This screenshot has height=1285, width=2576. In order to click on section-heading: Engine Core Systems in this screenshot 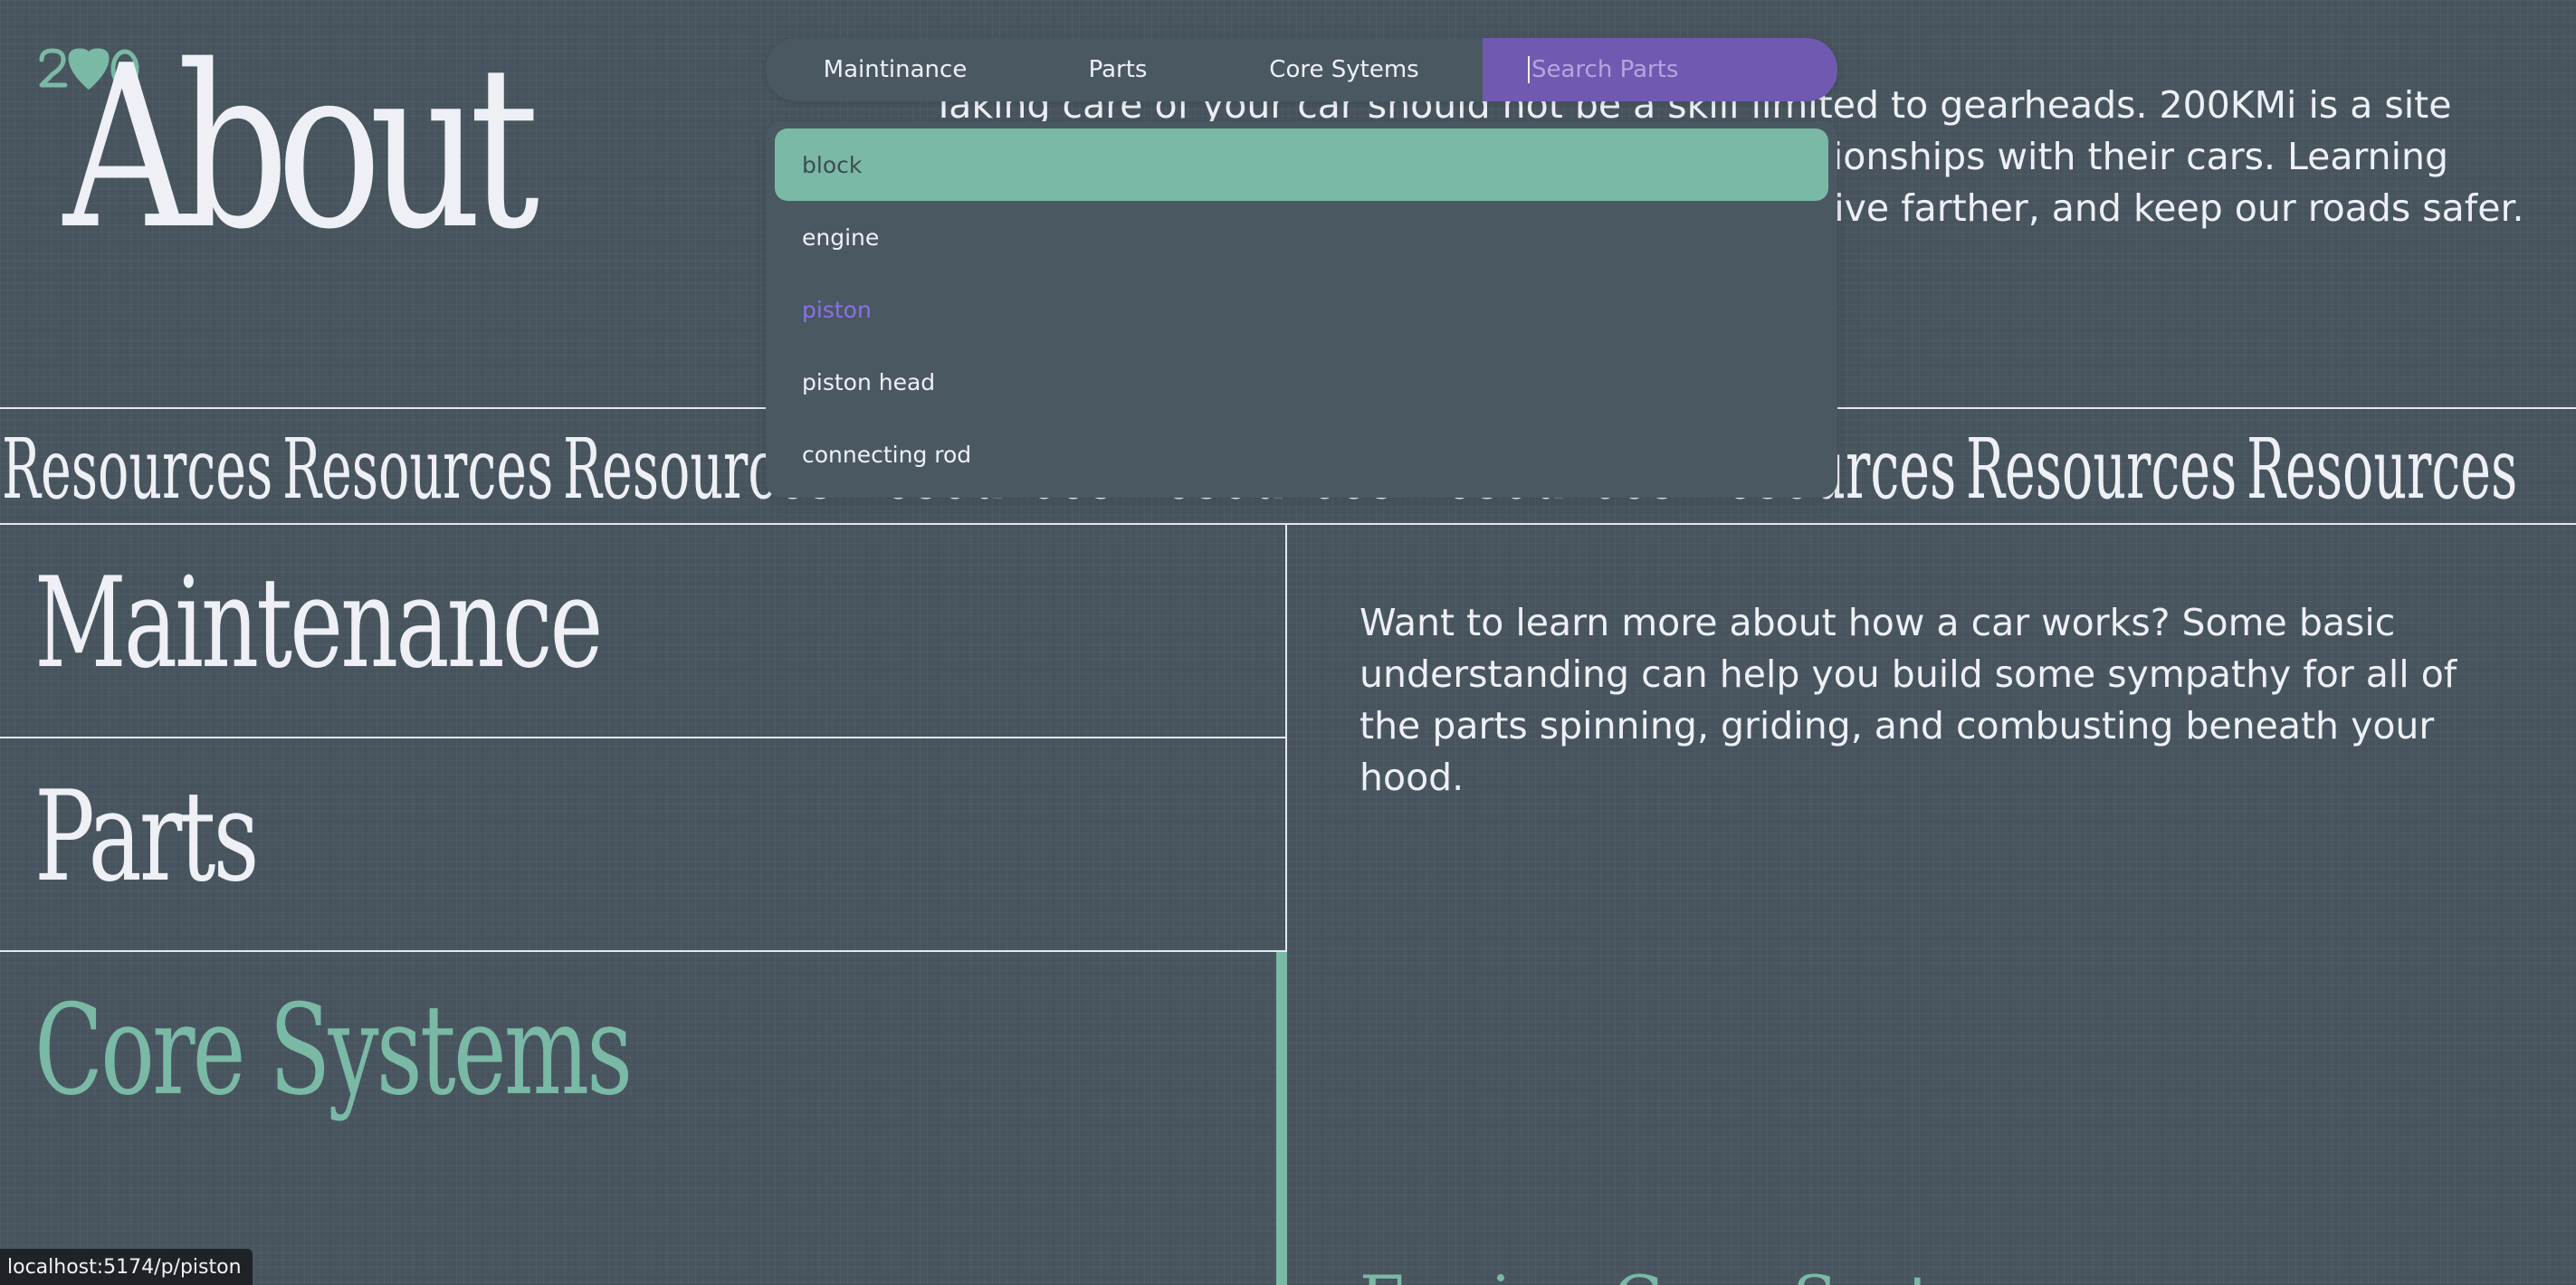, I will do `click(1713, 1276)`.